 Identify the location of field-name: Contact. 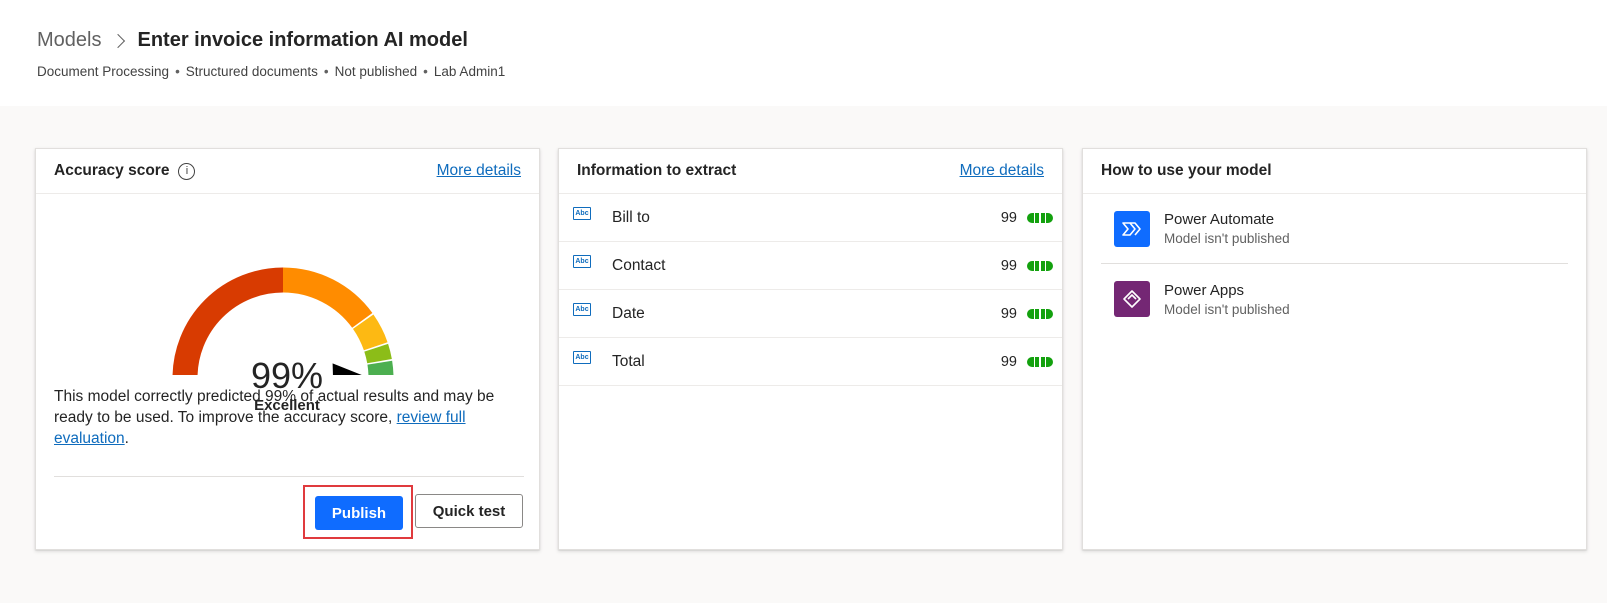
(639, 265).